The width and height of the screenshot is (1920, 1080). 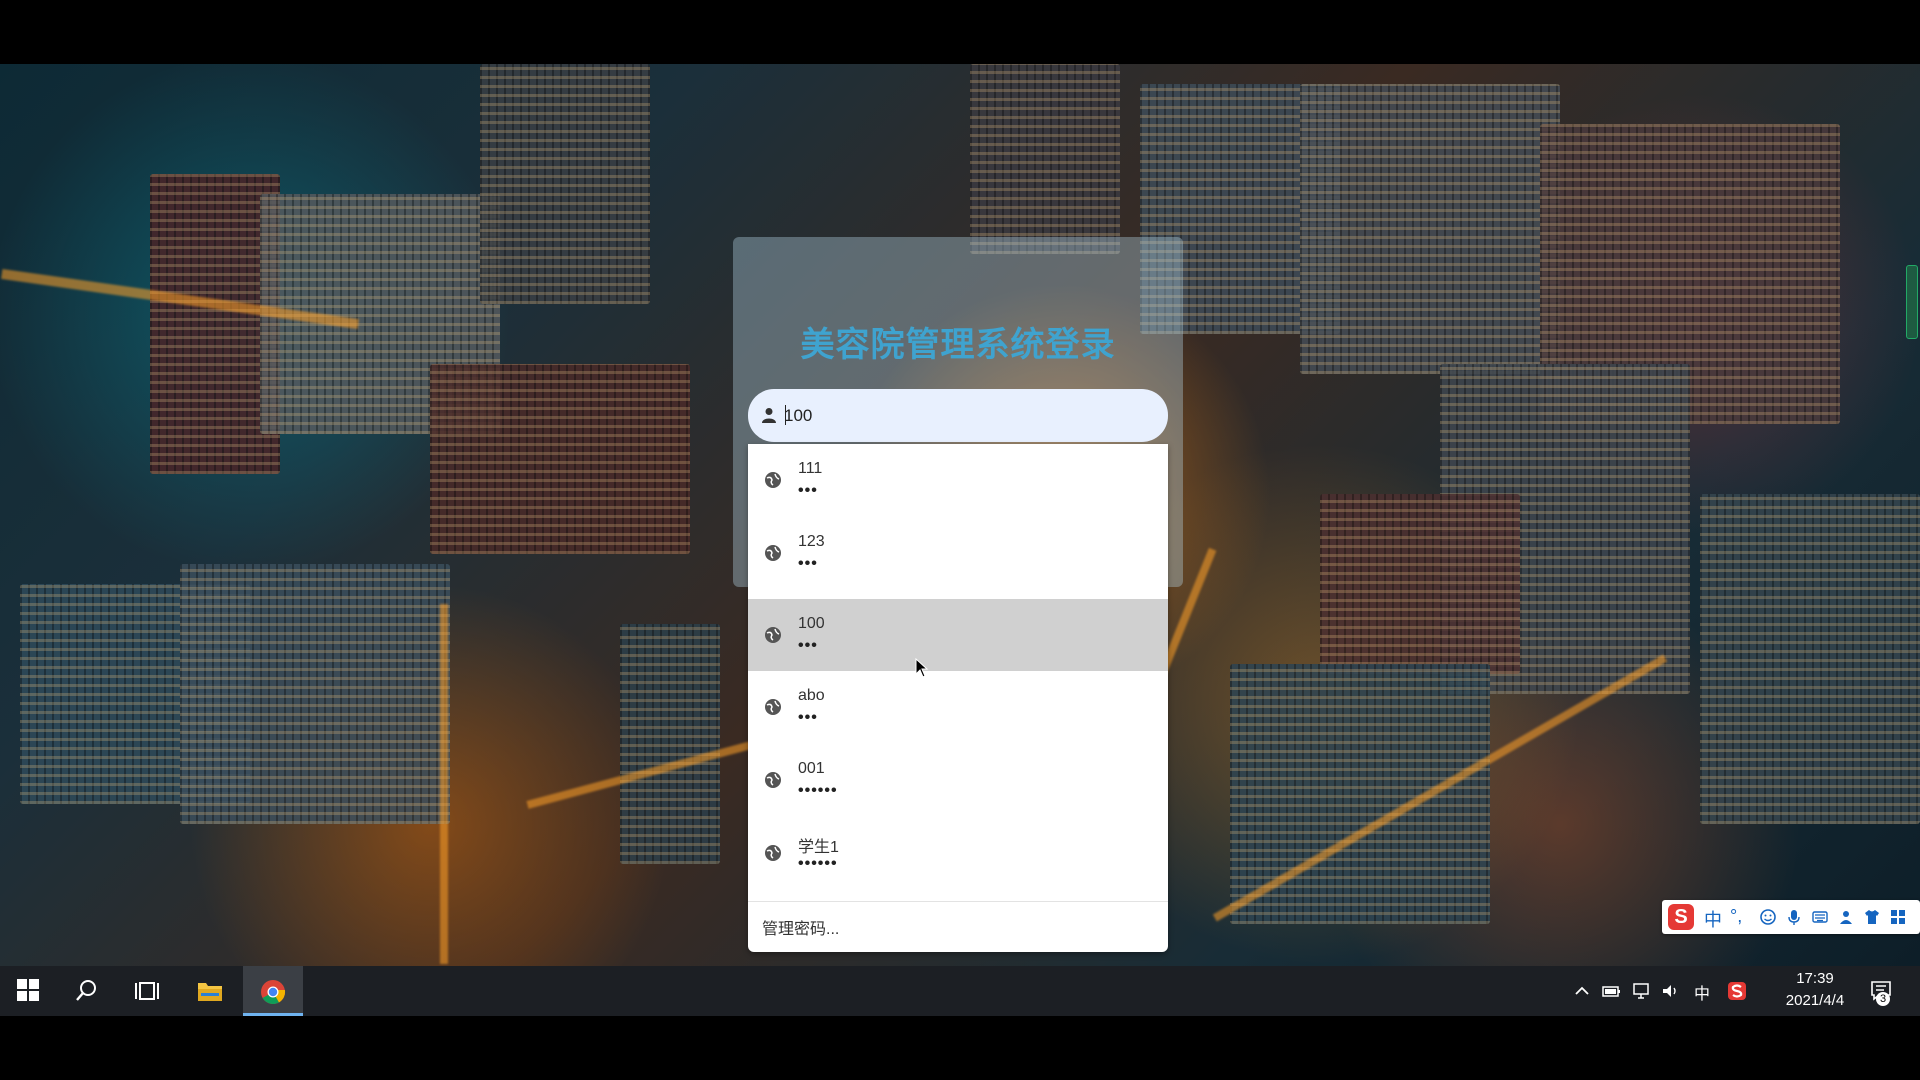 I want to click on network-icon, so click(x=1641, y=991).